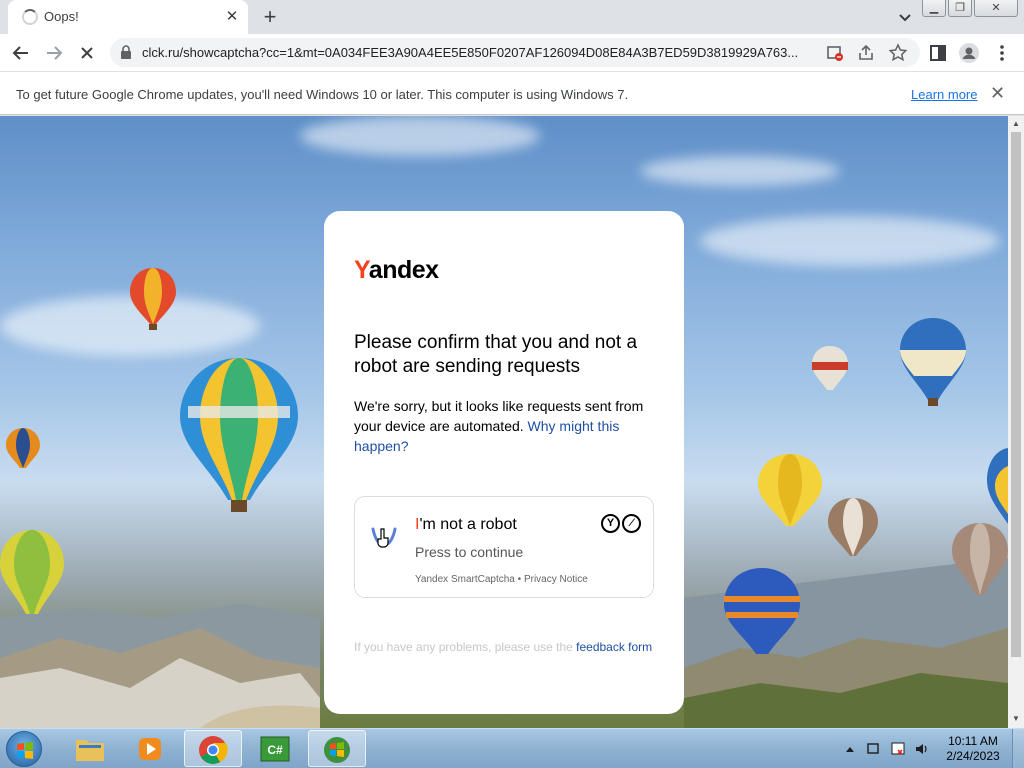  I want to click on restore-button: ❐, so click(960, 8).